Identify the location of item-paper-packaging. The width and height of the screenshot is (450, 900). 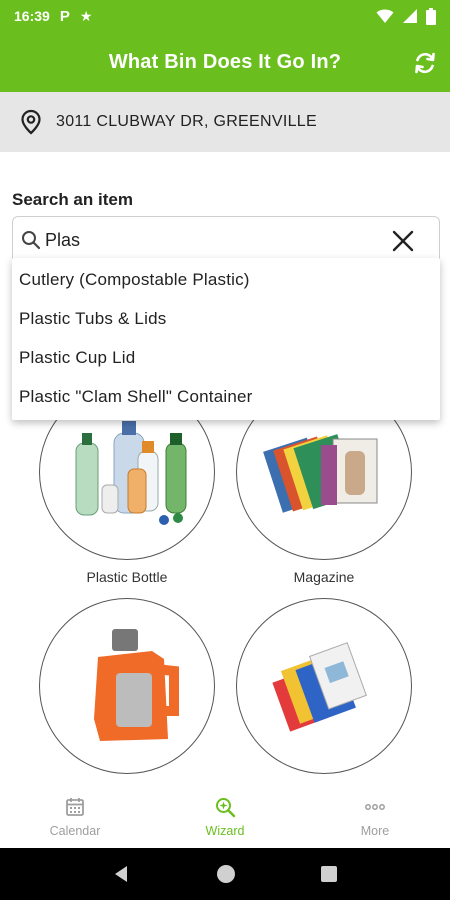
(324, 688).